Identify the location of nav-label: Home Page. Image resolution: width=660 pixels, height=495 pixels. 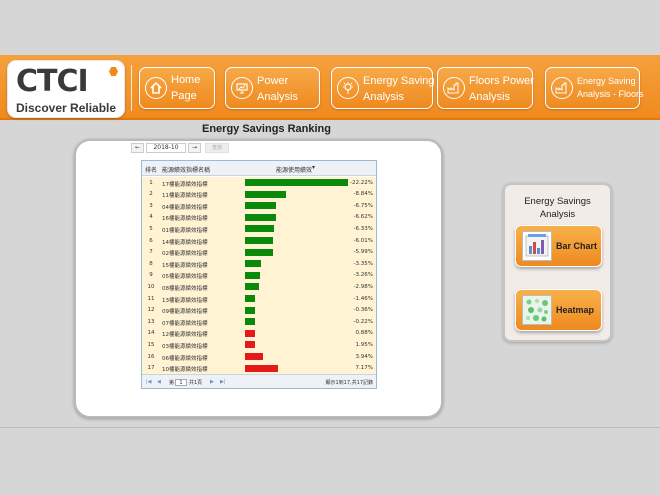
(186, 88).